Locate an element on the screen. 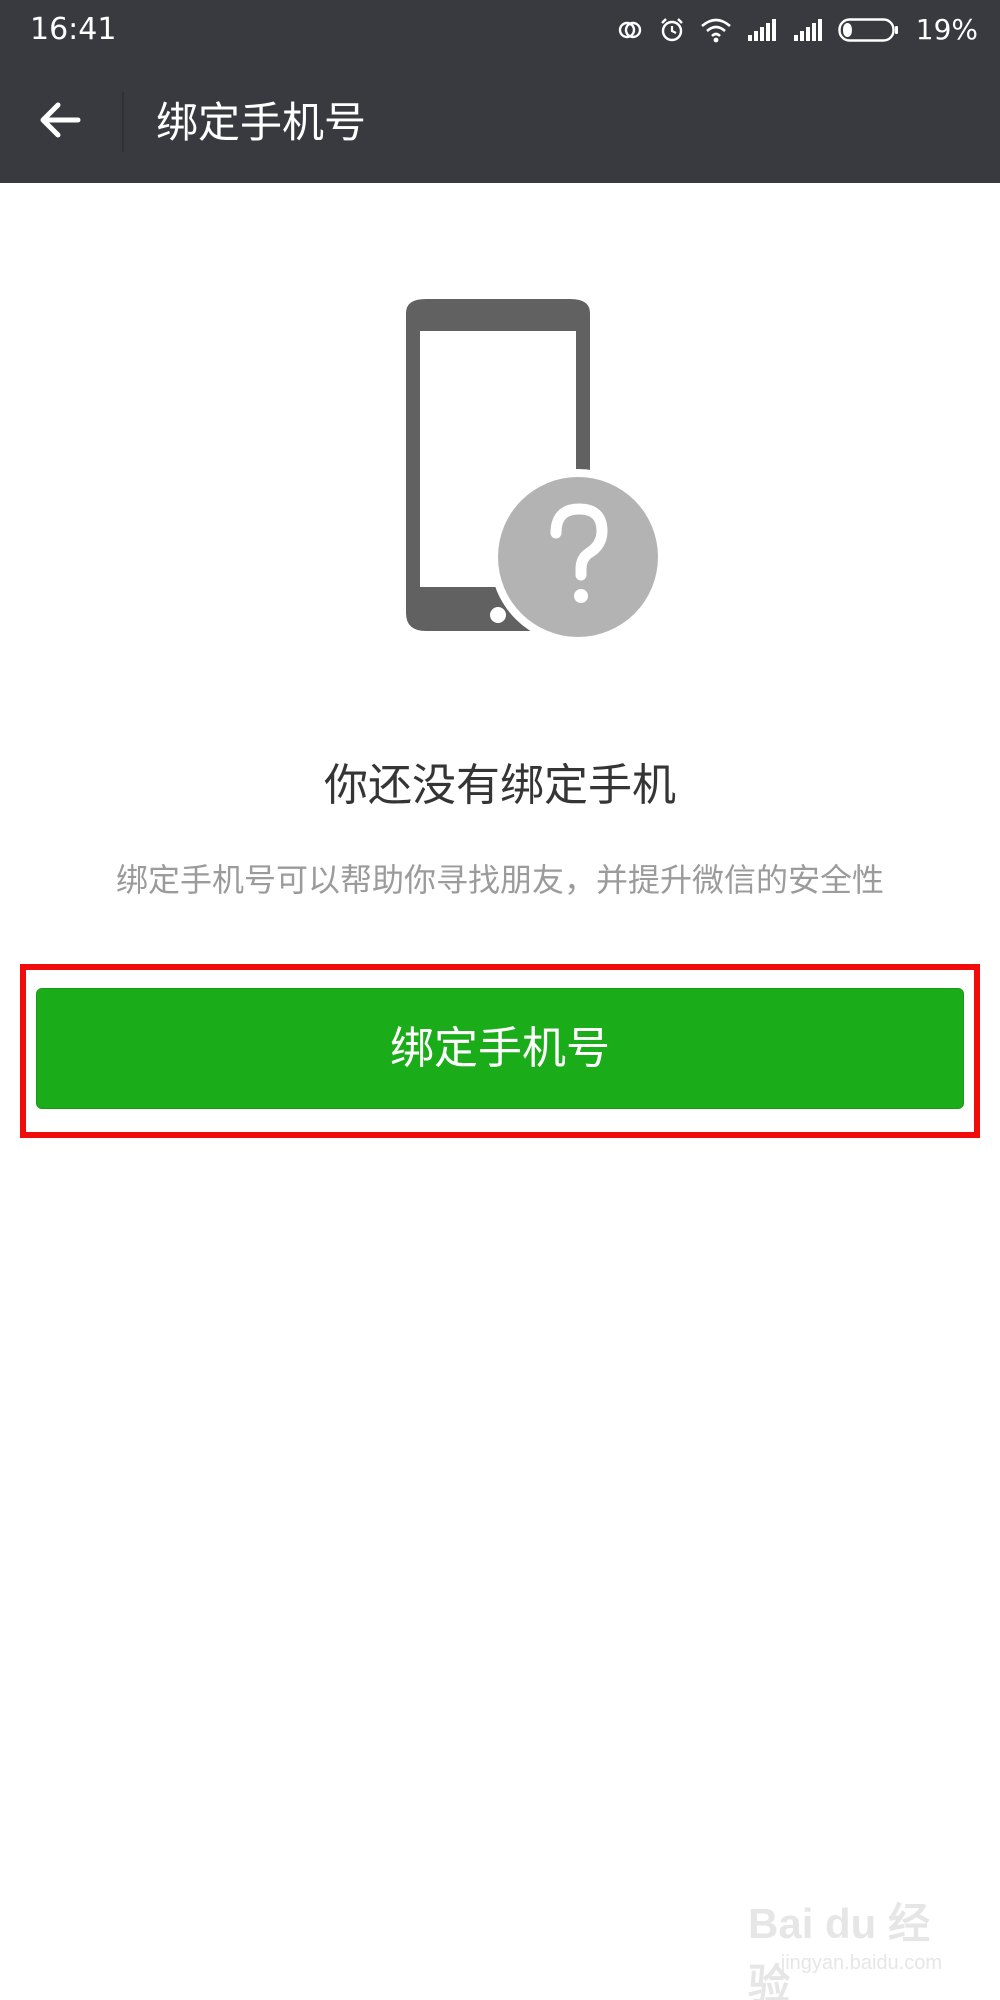  back-button is located at coordinates (60, 122).